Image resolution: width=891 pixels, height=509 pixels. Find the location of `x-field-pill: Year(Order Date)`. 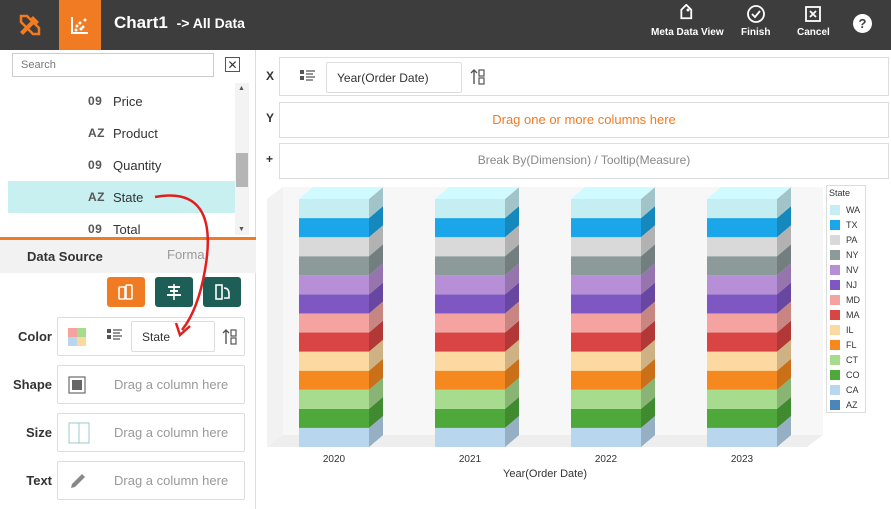

x-field-pill: Year(Order Date) is located at coordinates (394, 77).